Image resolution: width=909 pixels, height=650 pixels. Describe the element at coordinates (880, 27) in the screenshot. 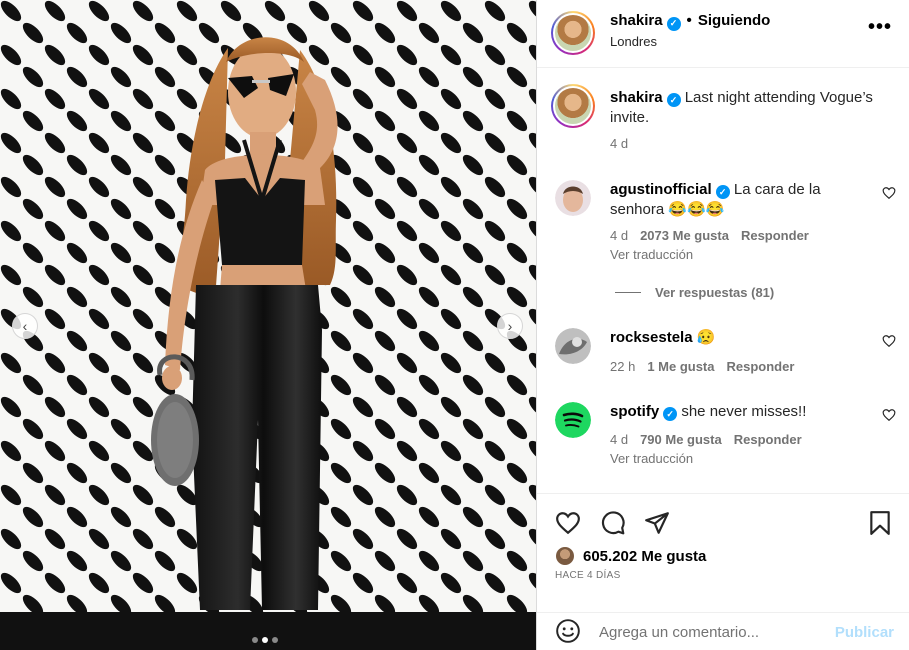

I see `more-options-icon: •••` at that location.